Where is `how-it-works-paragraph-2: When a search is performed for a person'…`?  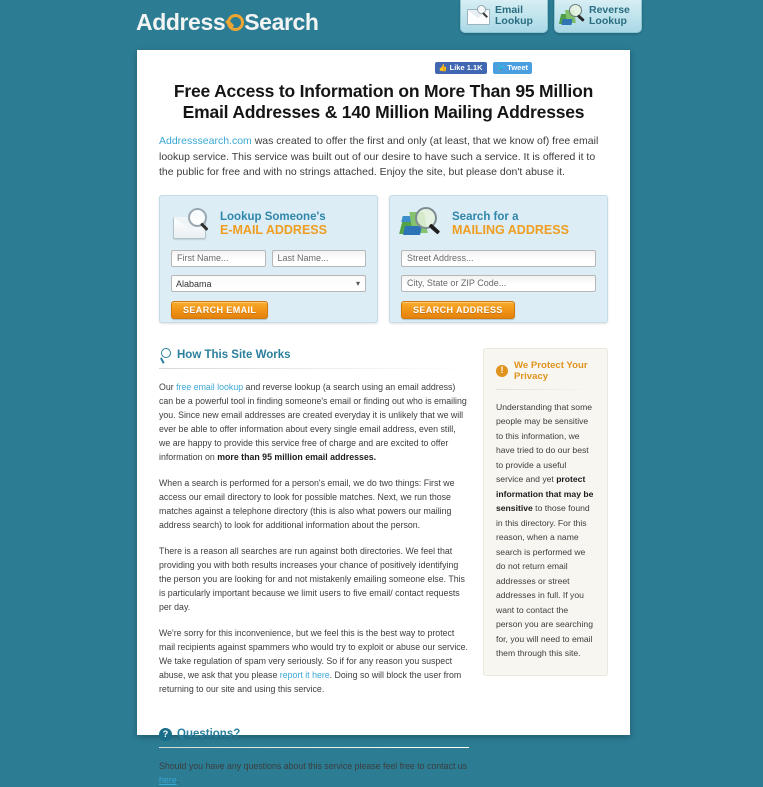
how-it-works-paragraph-2: When a search is performed for a person'… is located at coordinates (307, 503).